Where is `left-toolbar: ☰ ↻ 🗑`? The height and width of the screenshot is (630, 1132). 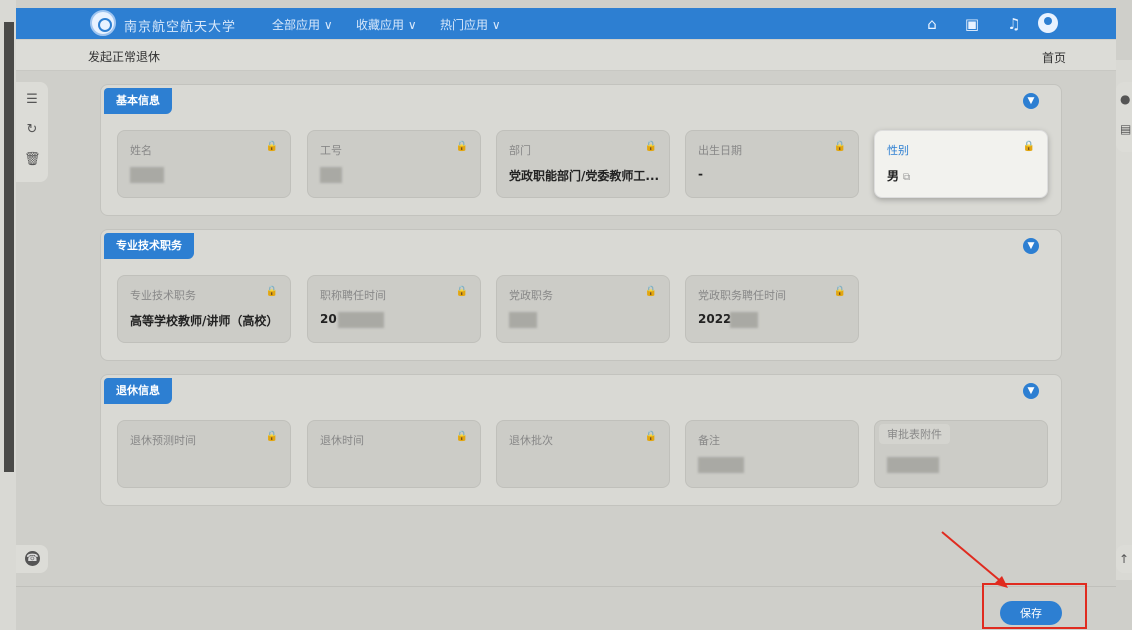 left-toolbar: ☰ ↻ 🗑 is located at coordinates (32, 132).